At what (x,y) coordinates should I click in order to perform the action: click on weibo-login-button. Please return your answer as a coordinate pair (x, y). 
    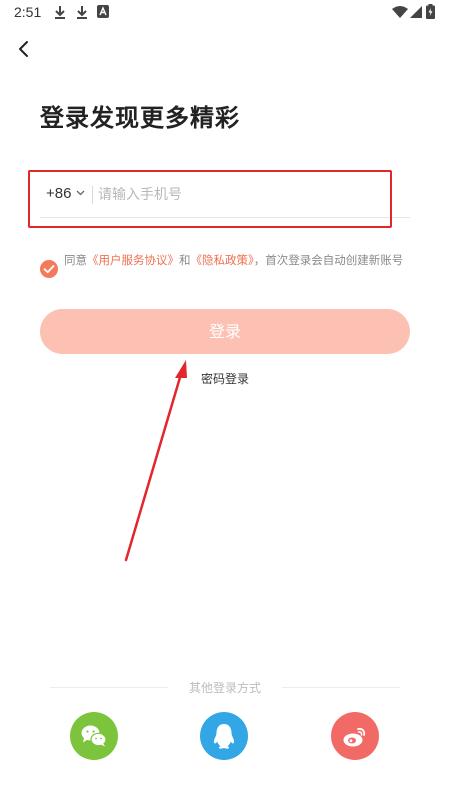
    Looking at the image, I should click on (355, 736).